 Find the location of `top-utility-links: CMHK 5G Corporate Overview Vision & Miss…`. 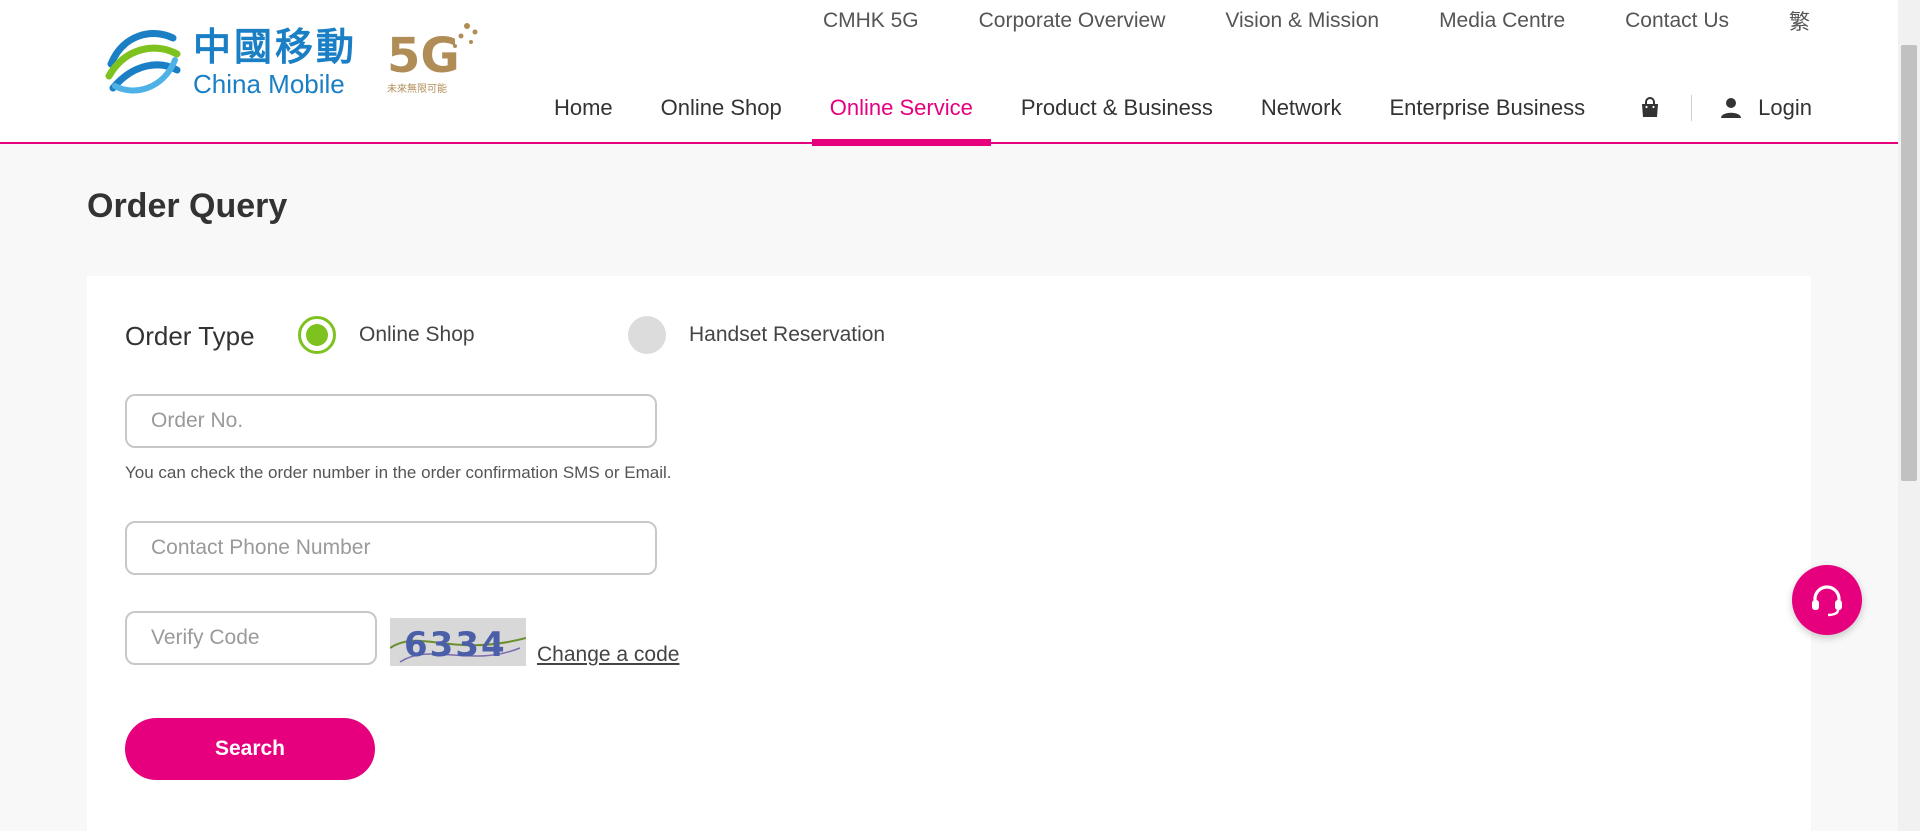

top-utility-links: CMHK 5G Corporate Overview Vision & Miss… is located at coordinates (1286, 21).